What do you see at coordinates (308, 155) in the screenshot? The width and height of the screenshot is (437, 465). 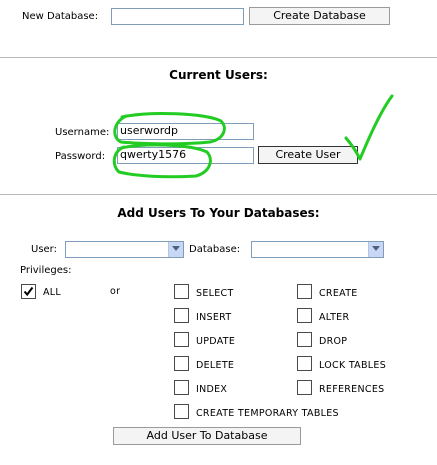 I see `create-user-button: Create User` at bounding box center [308, 155].